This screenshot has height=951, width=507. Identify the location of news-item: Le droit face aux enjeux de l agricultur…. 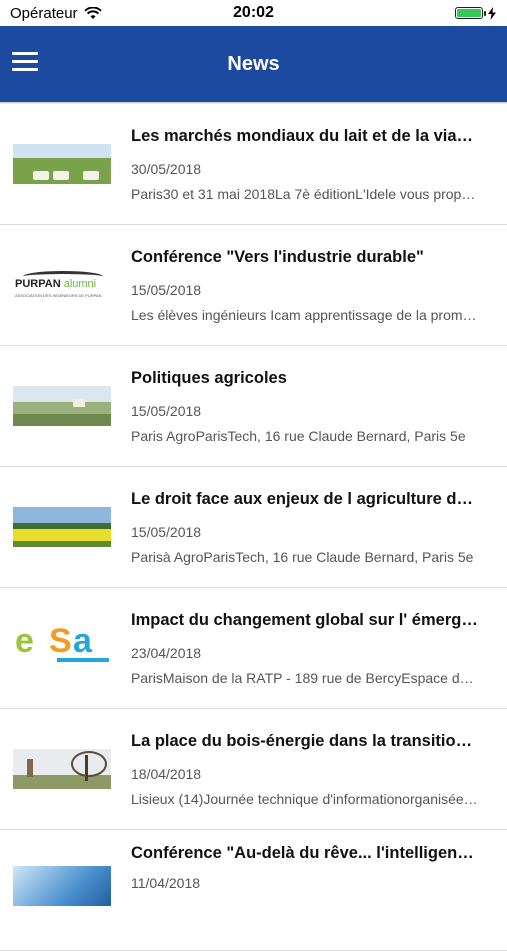
(253, 527).